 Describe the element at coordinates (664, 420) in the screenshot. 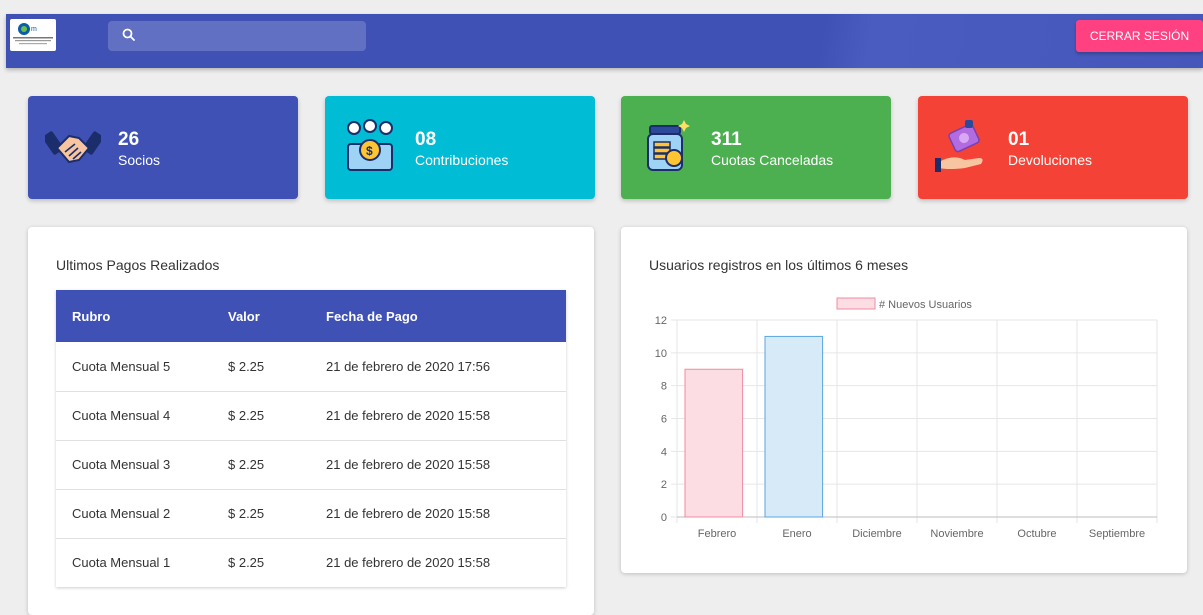

I see `y-tick-label: 6` at that location.